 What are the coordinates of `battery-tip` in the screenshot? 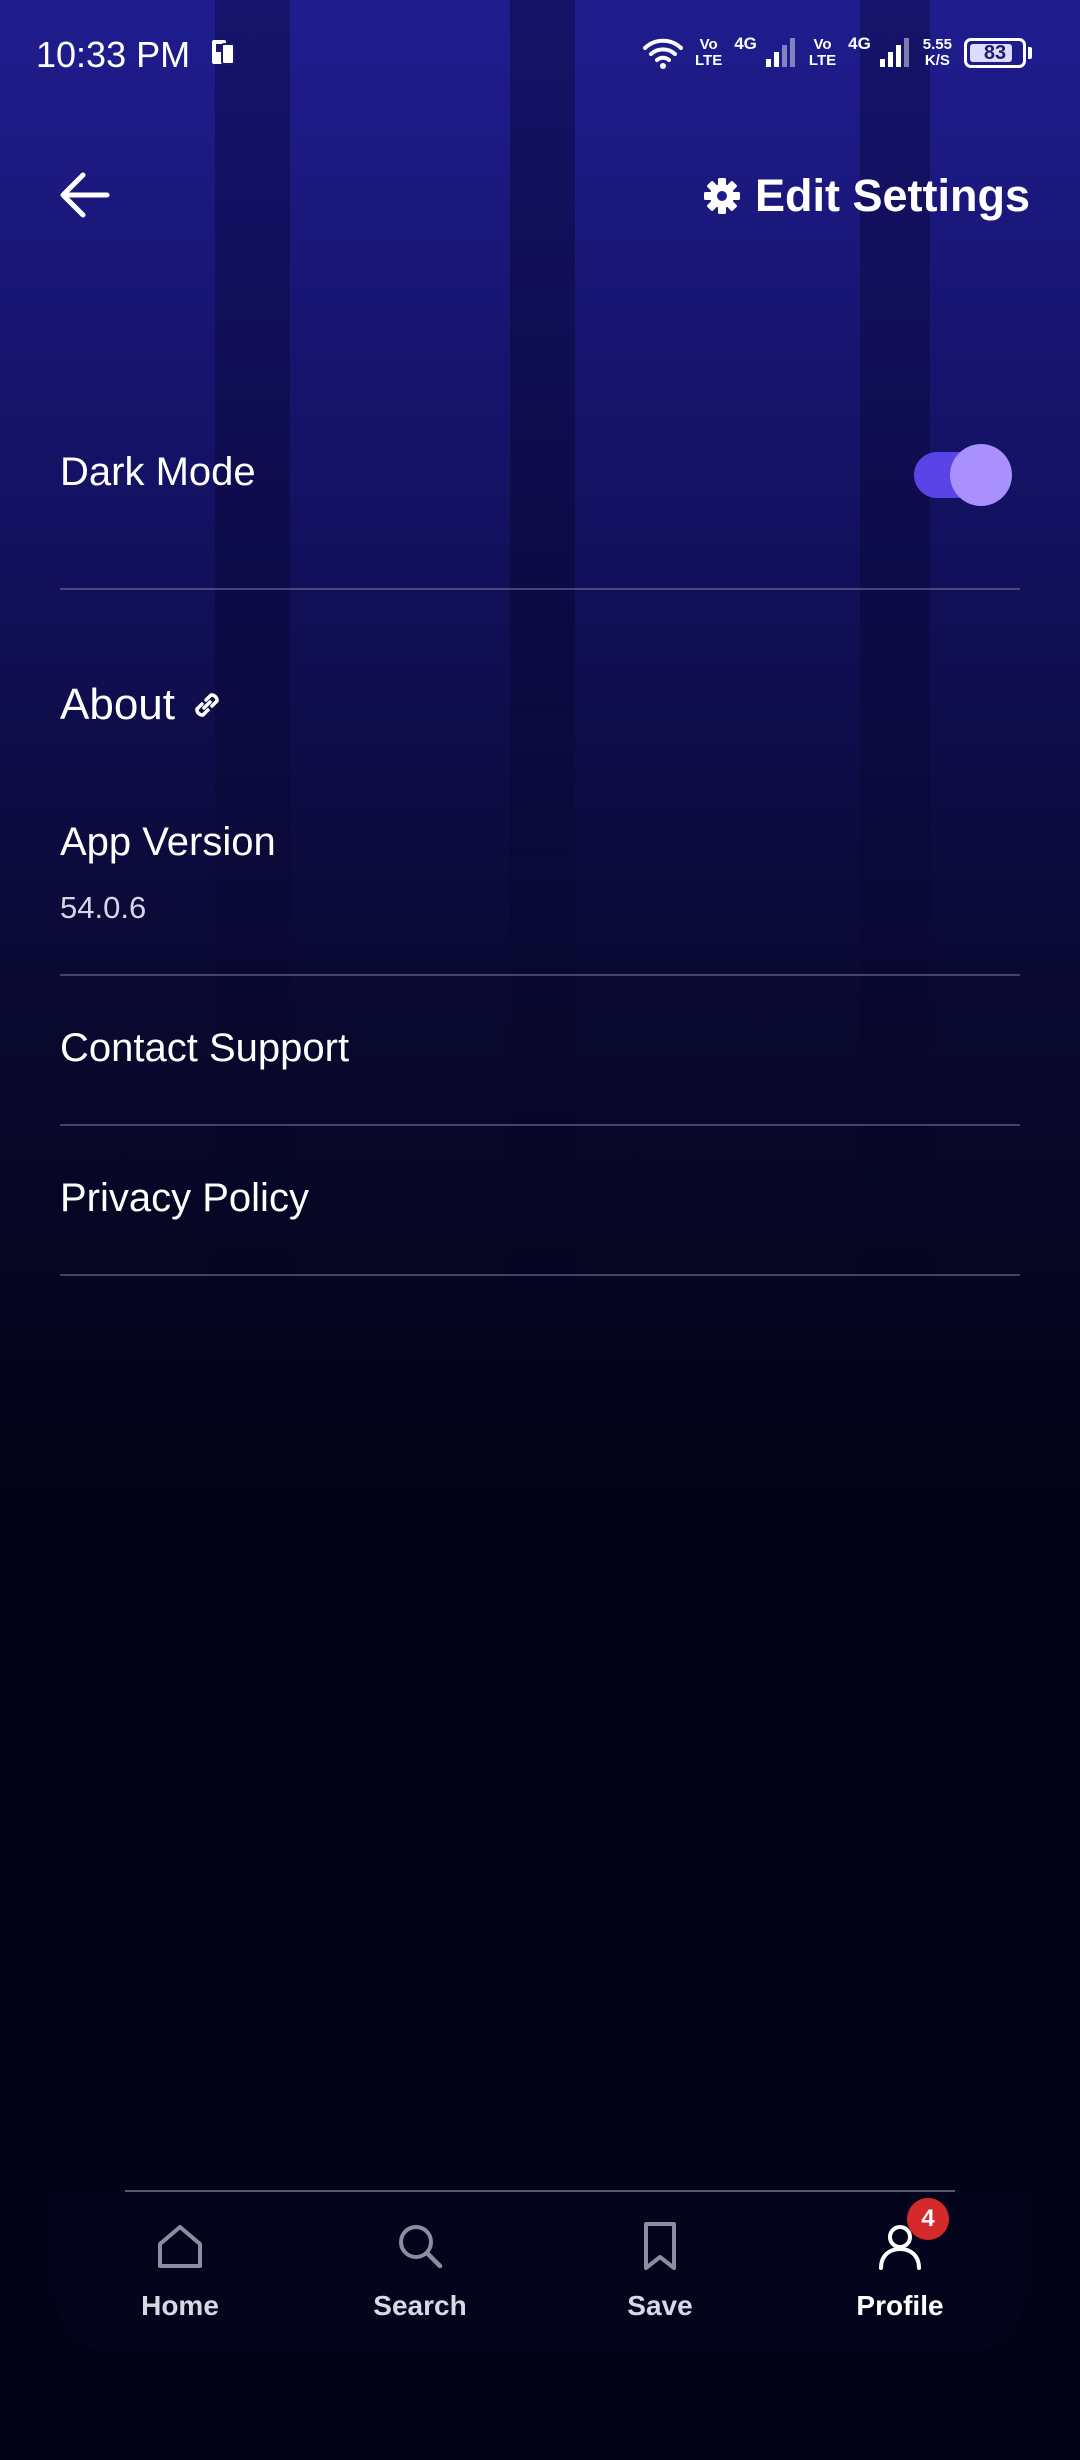 It's located at (1030, 53).